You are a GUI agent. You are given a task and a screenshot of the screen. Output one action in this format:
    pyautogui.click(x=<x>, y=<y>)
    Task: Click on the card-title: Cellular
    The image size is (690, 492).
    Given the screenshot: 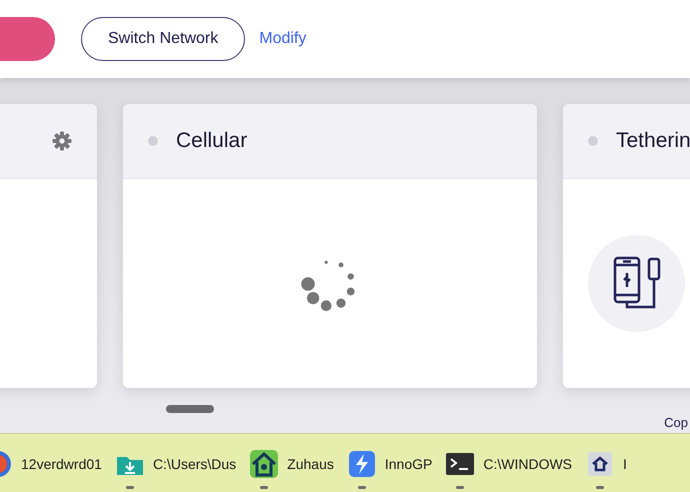 What is the action you would take?
    pyautogui.click(x=212, y=141)
    